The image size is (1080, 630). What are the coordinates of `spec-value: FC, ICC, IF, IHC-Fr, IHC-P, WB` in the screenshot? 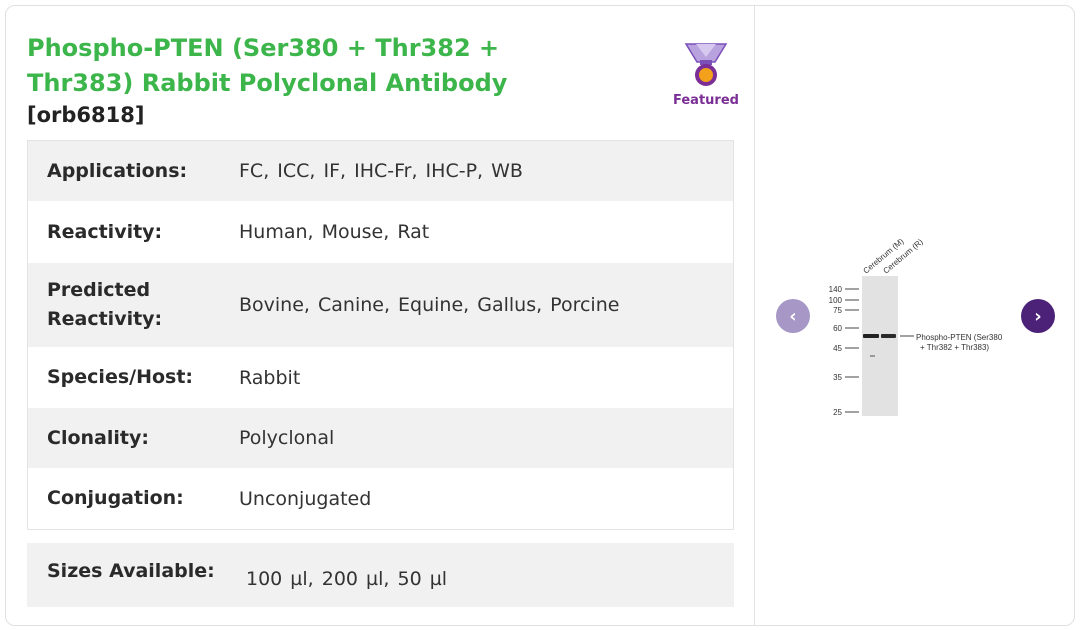 It's located at (381, 171).